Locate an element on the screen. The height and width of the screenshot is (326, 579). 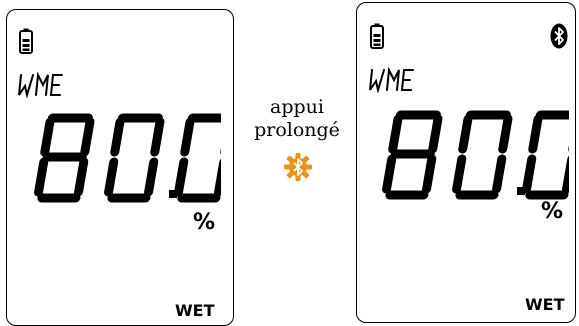
action-line-1: appui is located at coordinates (297, 107).